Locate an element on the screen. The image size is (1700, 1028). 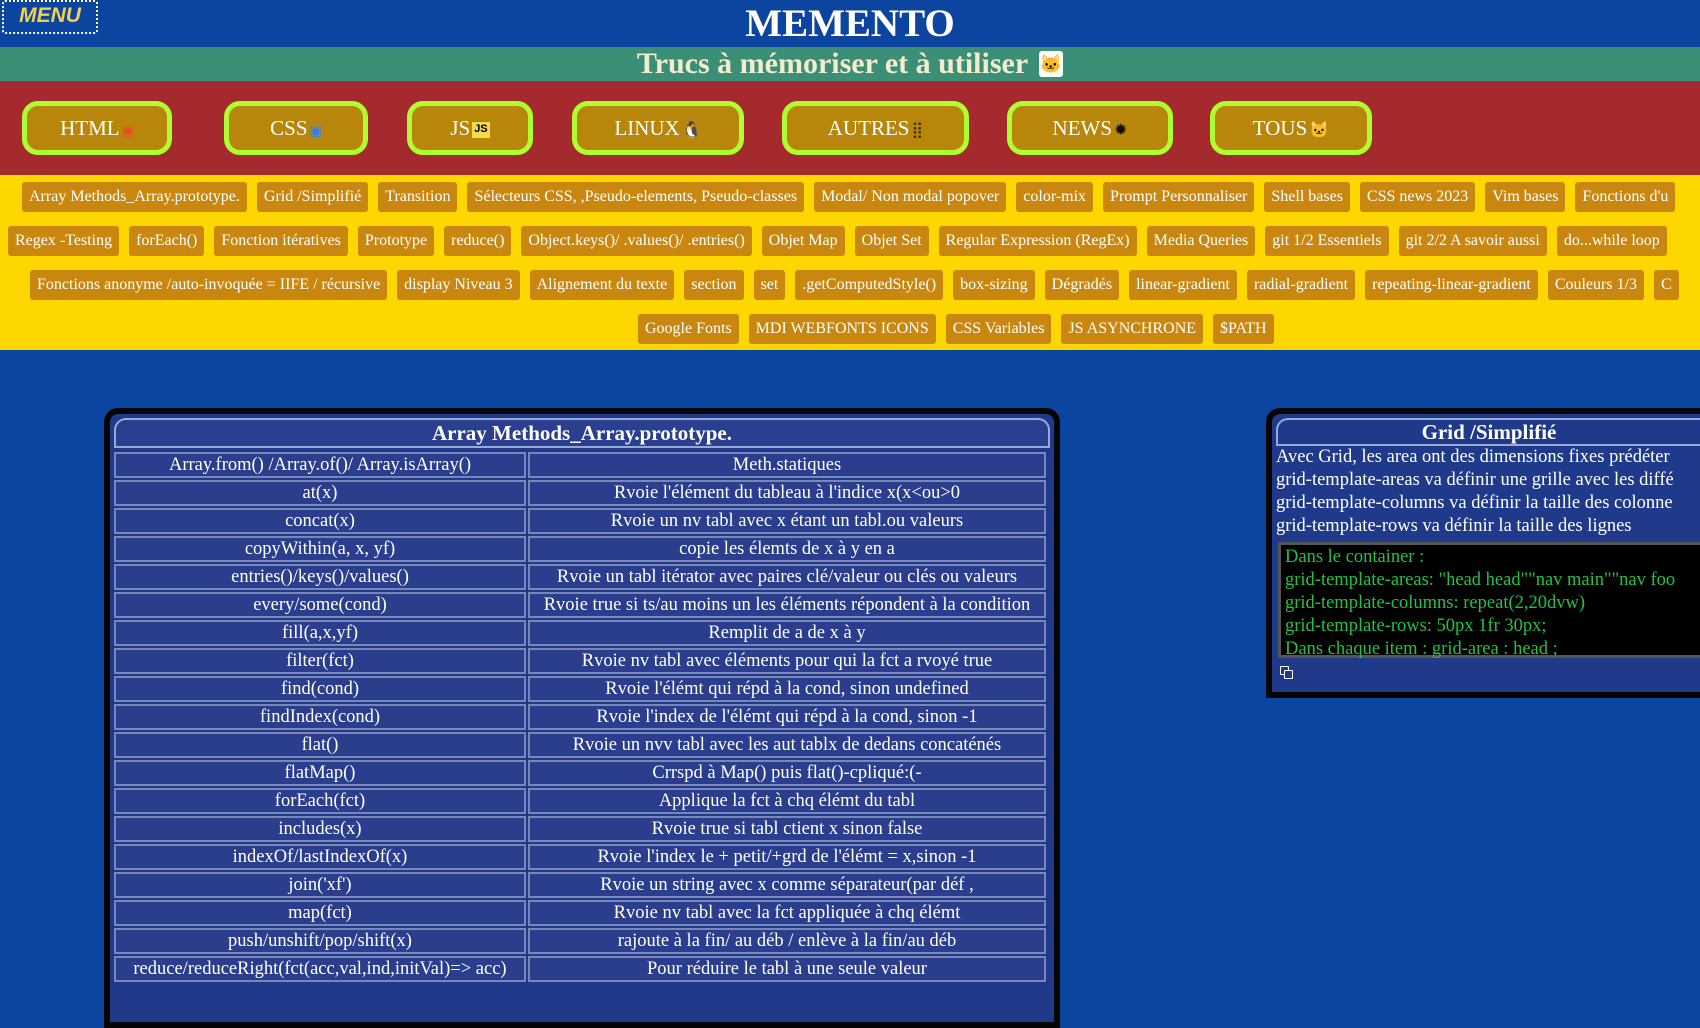
category-js-button: JS JS is located at coordinates (470, 128).